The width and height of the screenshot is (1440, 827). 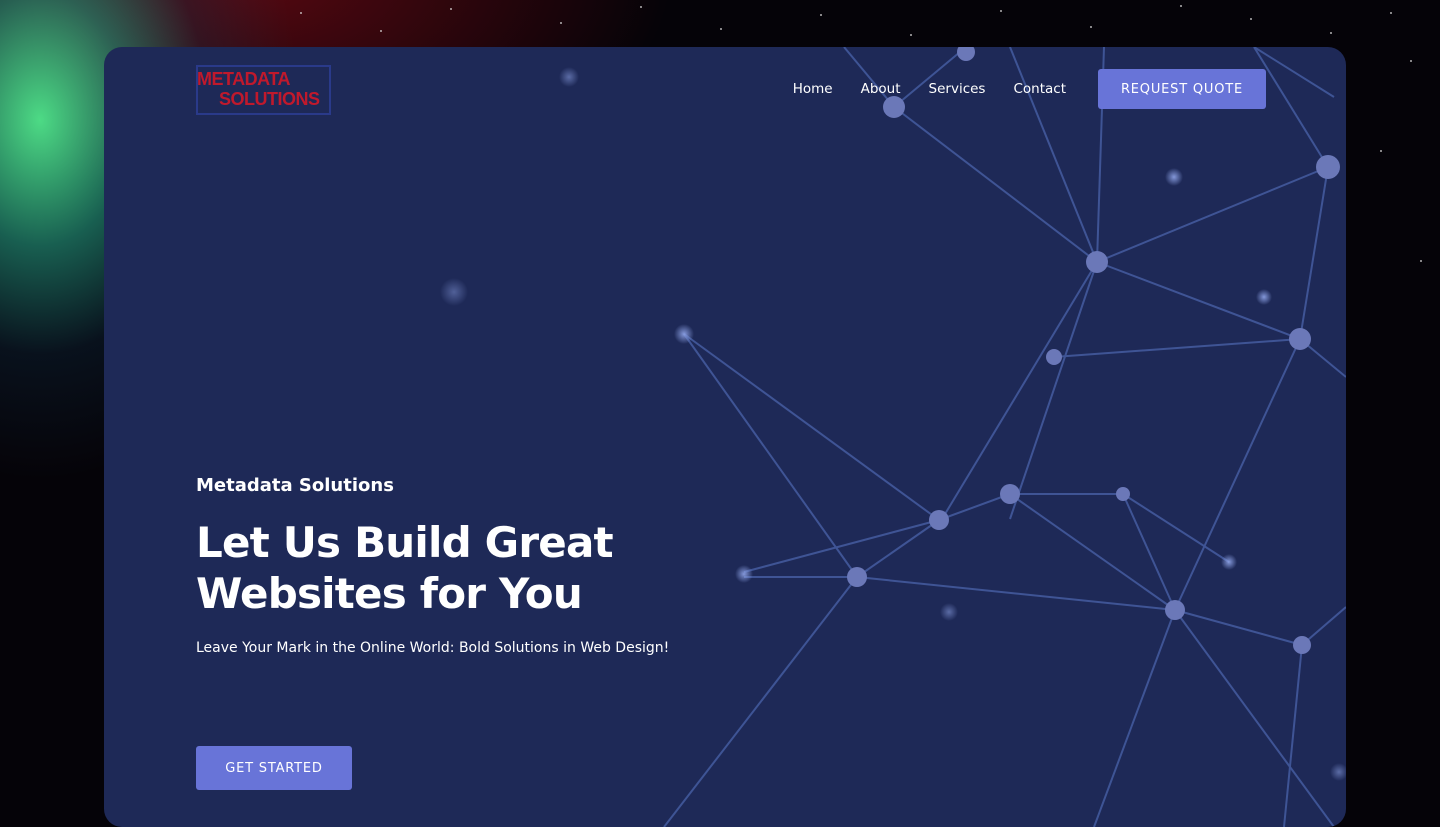 What do you see at coordinates (813, 89) in the screenshot?
I see `nav-link-home: Home` at bounding box center [813, 89].